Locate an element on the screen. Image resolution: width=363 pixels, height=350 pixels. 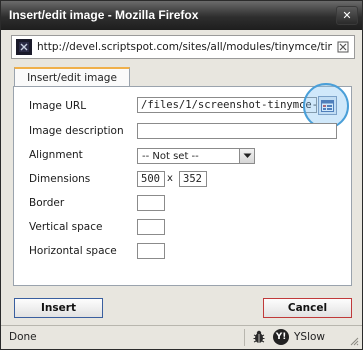
cancel-button: Cancel is located at coordinates (307, 308).